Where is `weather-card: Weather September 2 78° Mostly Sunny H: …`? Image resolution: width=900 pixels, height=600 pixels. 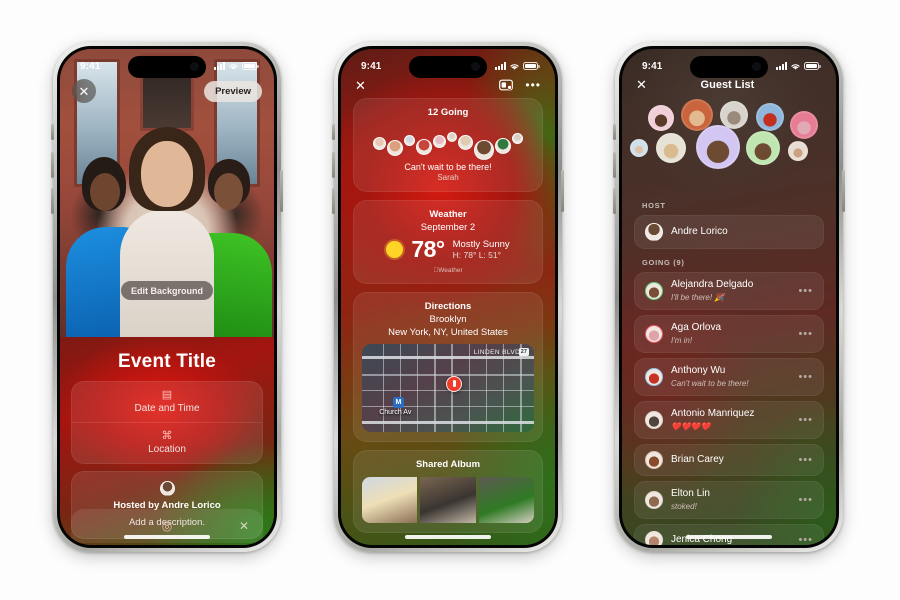 weather-card: Weather September 2 78° Mostly Sunny H: … is located at coordinates (448, 242).